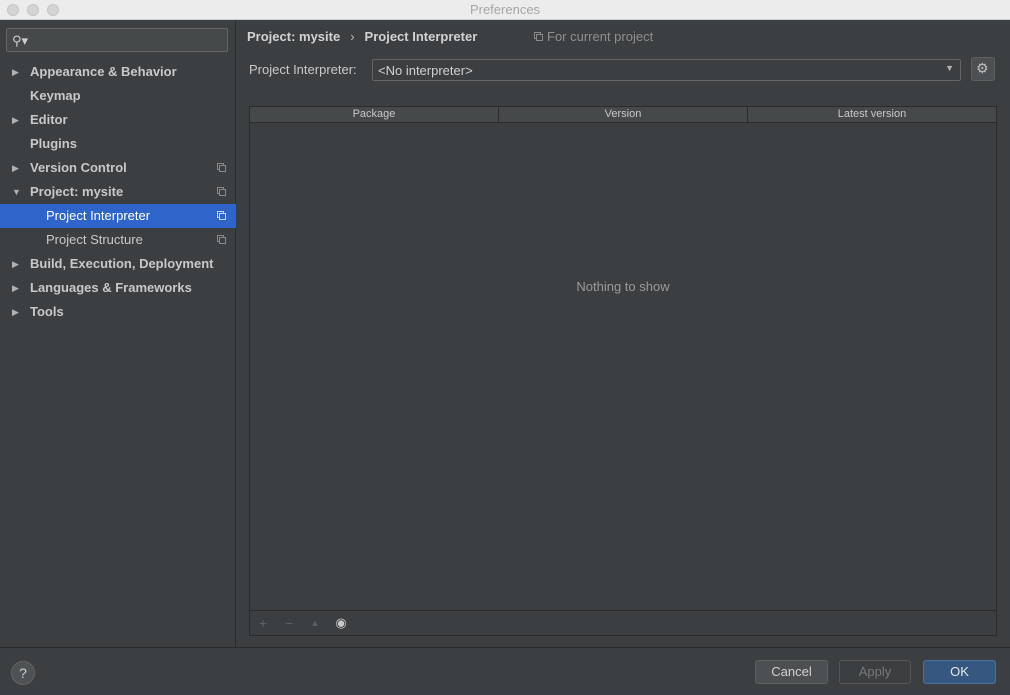  What do you see at coordinates (77, 191) in the screenshot?
I see `sidebar-item-label: Project: mysite` at bounding box center [77, 191].